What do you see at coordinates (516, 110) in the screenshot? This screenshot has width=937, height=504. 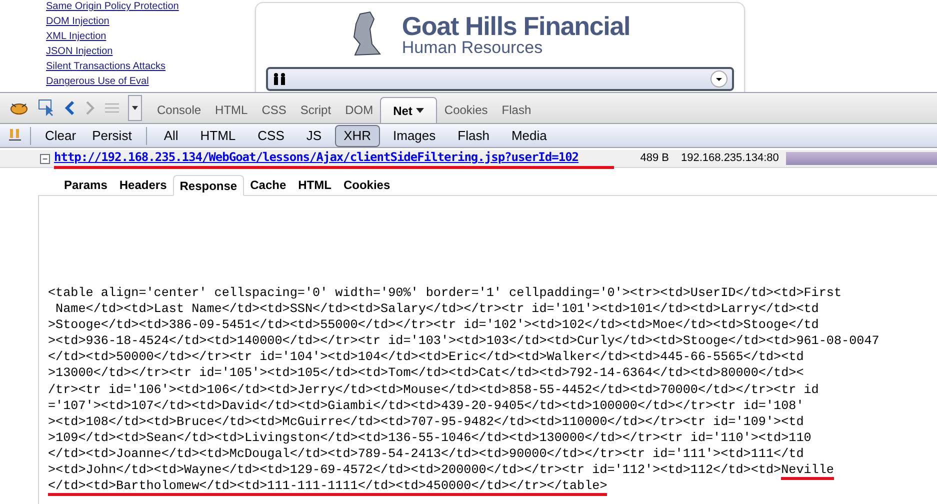 I see `panel-tab: Flash` at bounding box center [516, 110].